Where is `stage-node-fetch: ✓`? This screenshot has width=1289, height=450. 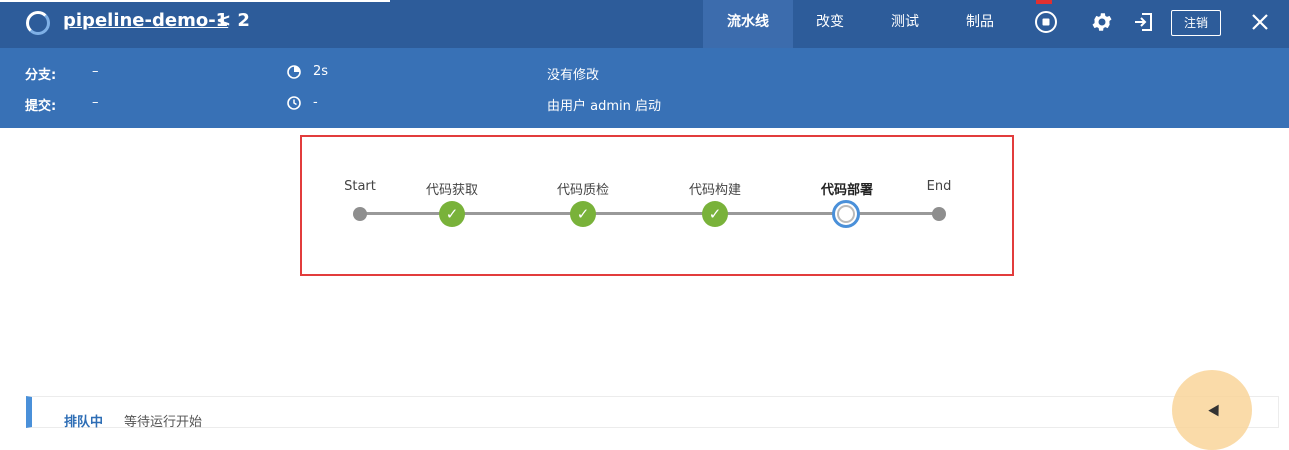 stage-node-fetch: ✓ is located at coordinates (452, 214).